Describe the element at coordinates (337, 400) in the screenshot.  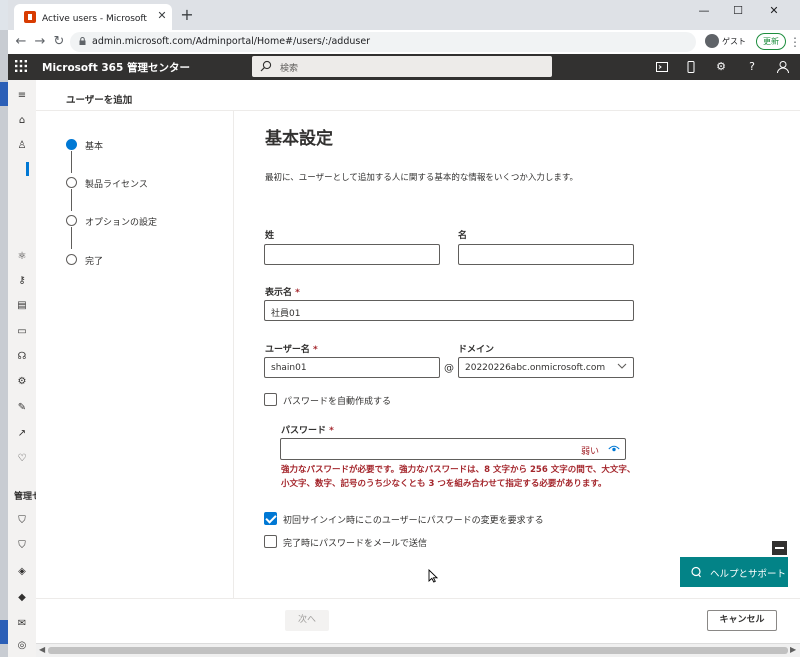
I see `auto-password-label: パスワードを自動作成する` at that location.